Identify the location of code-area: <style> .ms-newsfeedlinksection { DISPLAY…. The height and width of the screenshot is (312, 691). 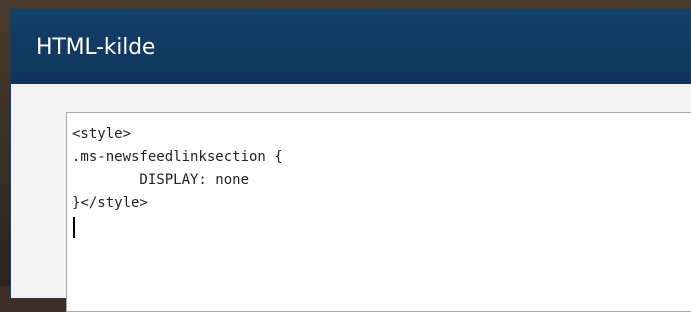
(177, 180).